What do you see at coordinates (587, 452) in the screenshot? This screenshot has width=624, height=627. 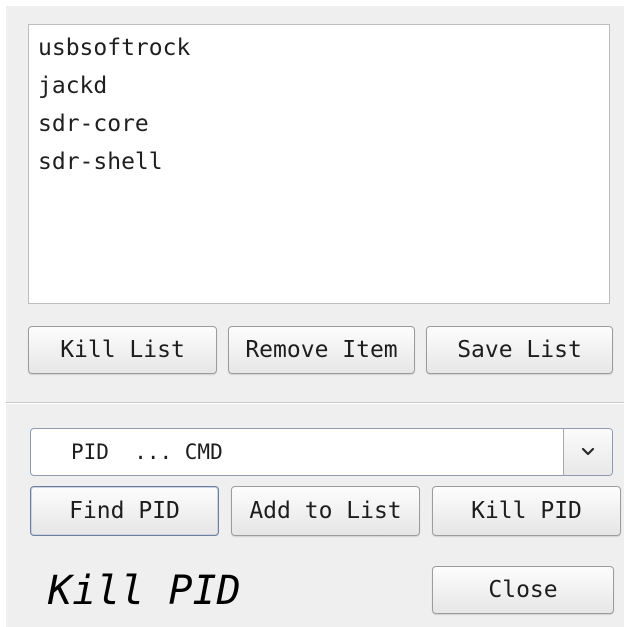 I see `chevron-down-icon` at bounding box center [587, 452].